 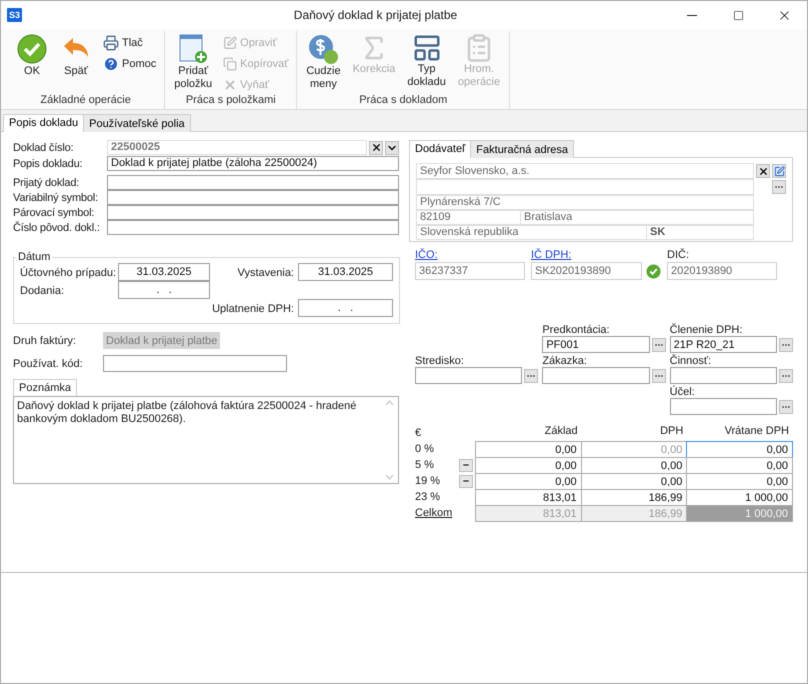 I want to click on copy-icon, so click(x=230, y=63).